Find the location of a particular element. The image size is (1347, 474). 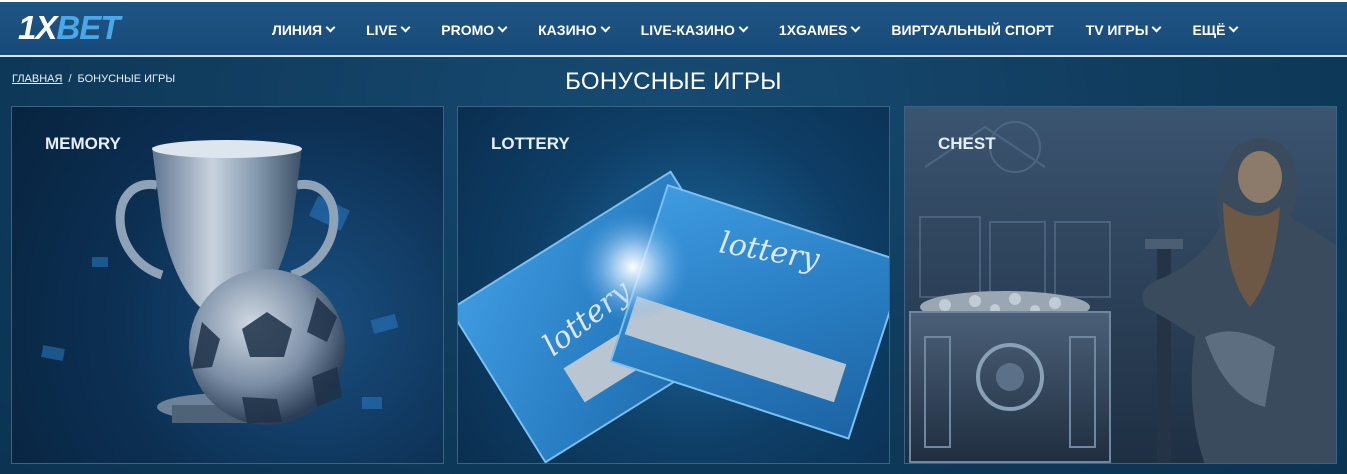

nav-label: LIVE-КАЗИНО is located at coordinates (687, 29).